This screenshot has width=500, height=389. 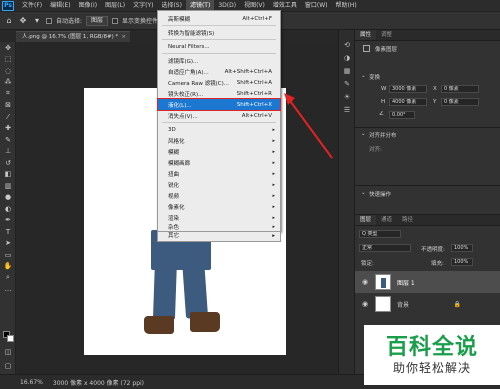 What do you see at coordinates (386, 35) in the screenshot?
I see `tab-adjustments: 调整` at bounding box center [386, 35].